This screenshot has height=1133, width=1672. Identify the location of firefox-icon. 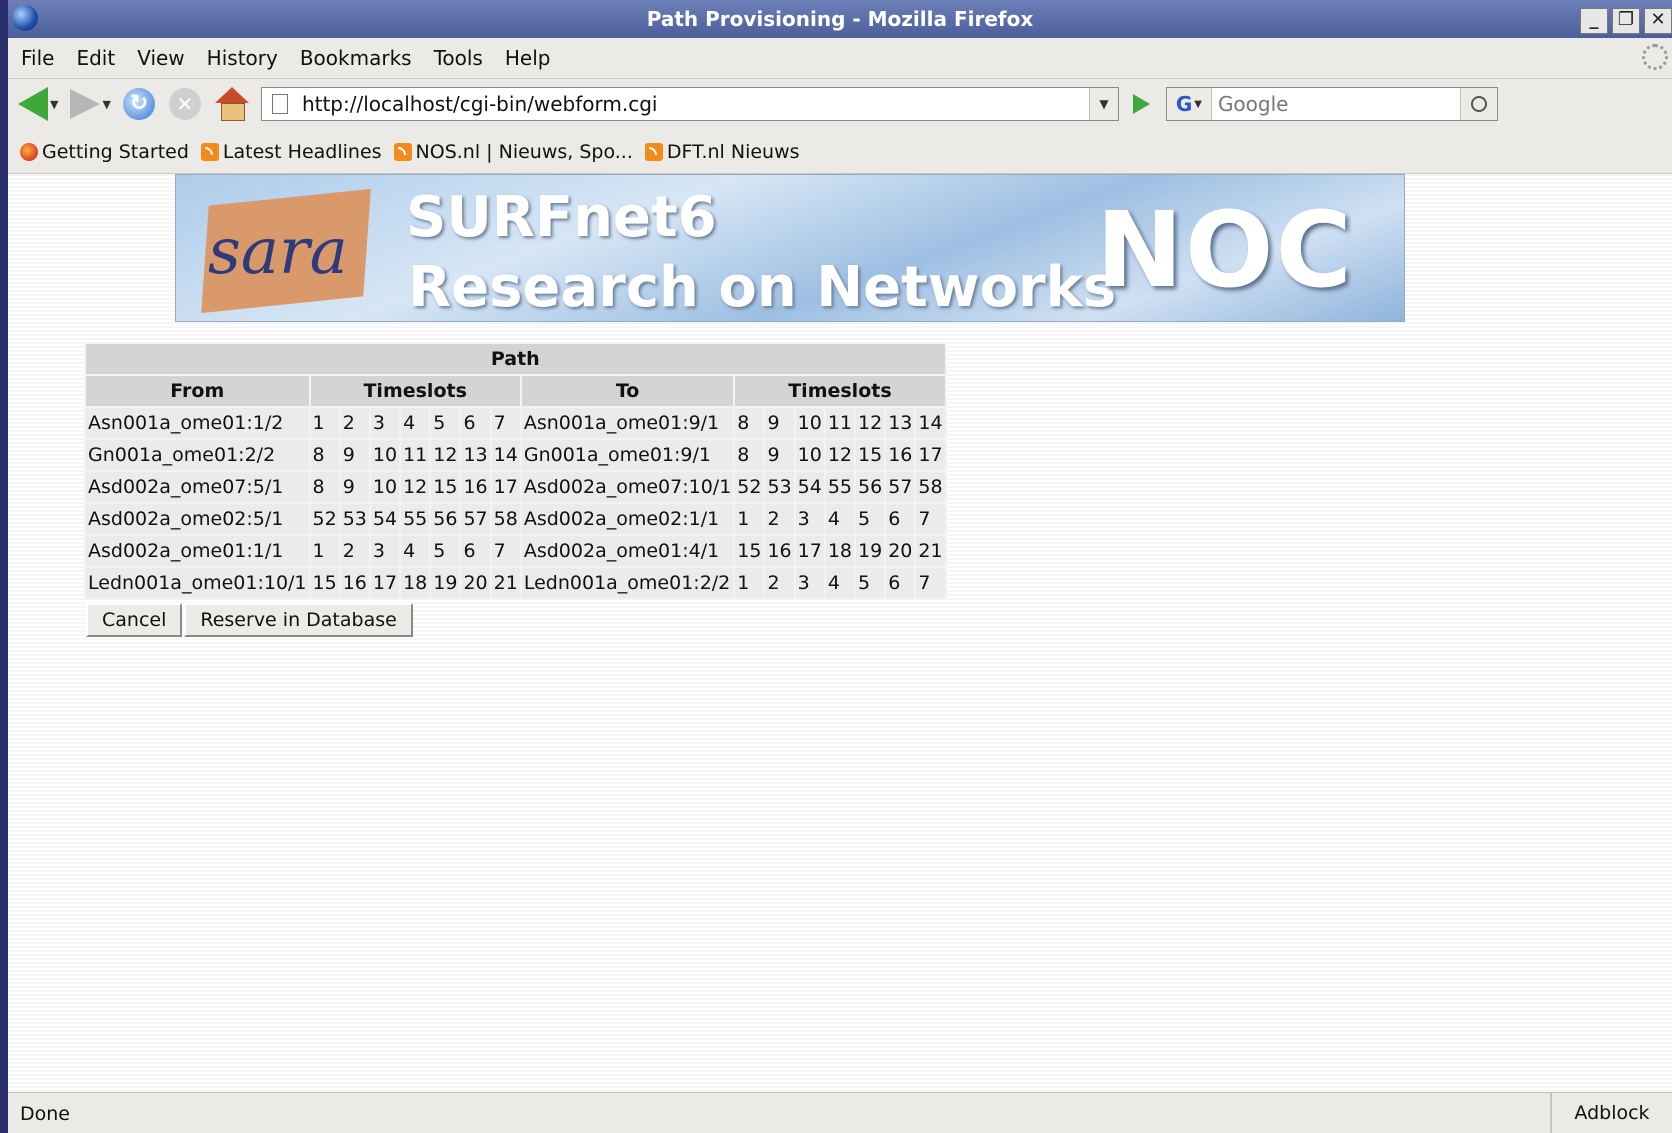
(25, 18).